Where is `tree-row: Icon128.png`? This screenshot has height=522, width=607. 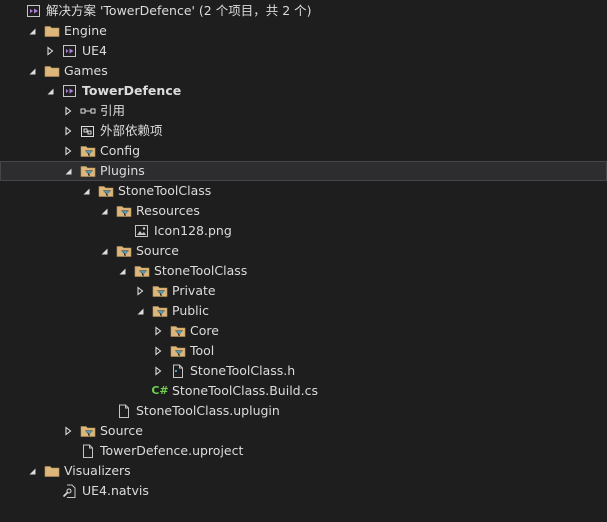
tree-row: Icon128.png is located at coordinates (303, 231).